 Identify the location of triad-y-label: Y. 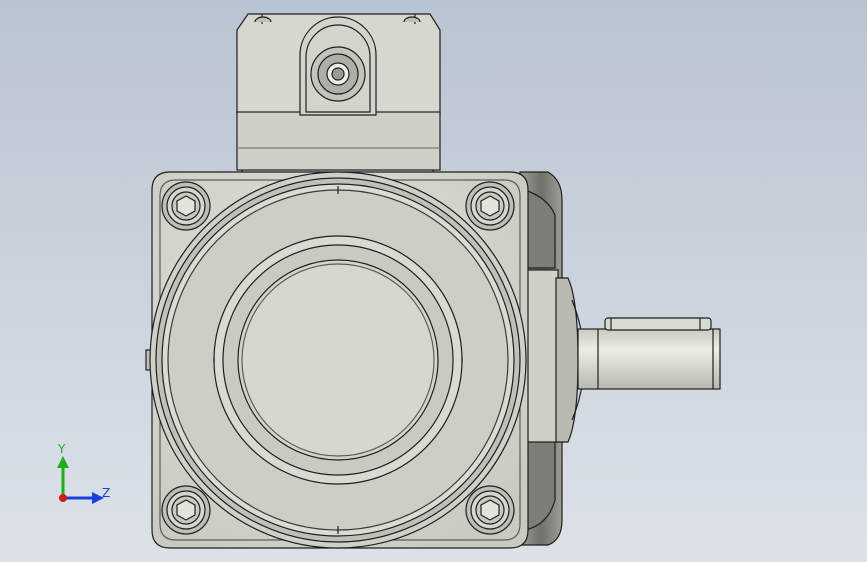
(62, 449).